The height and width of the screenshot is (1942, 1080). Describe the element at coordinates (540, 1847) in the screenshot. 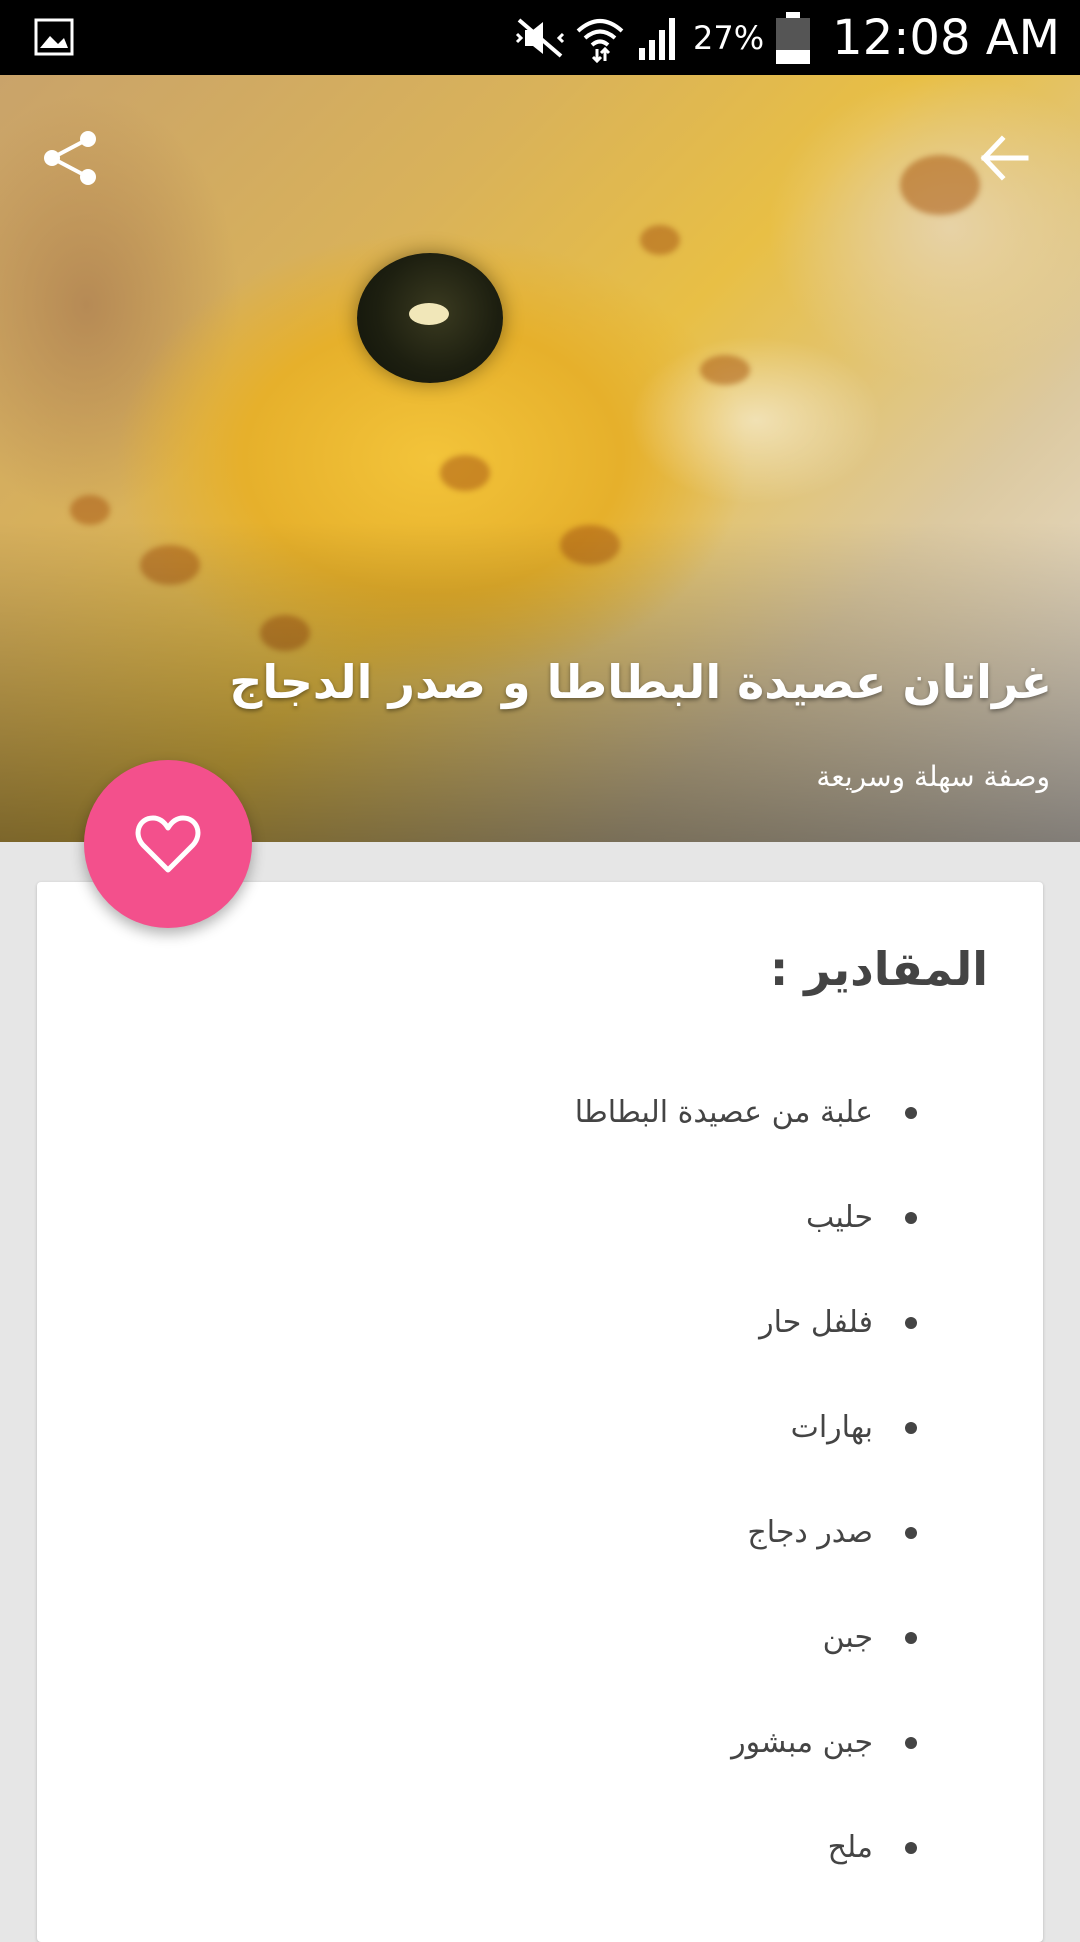

I see `list-item: ملح` at that location.